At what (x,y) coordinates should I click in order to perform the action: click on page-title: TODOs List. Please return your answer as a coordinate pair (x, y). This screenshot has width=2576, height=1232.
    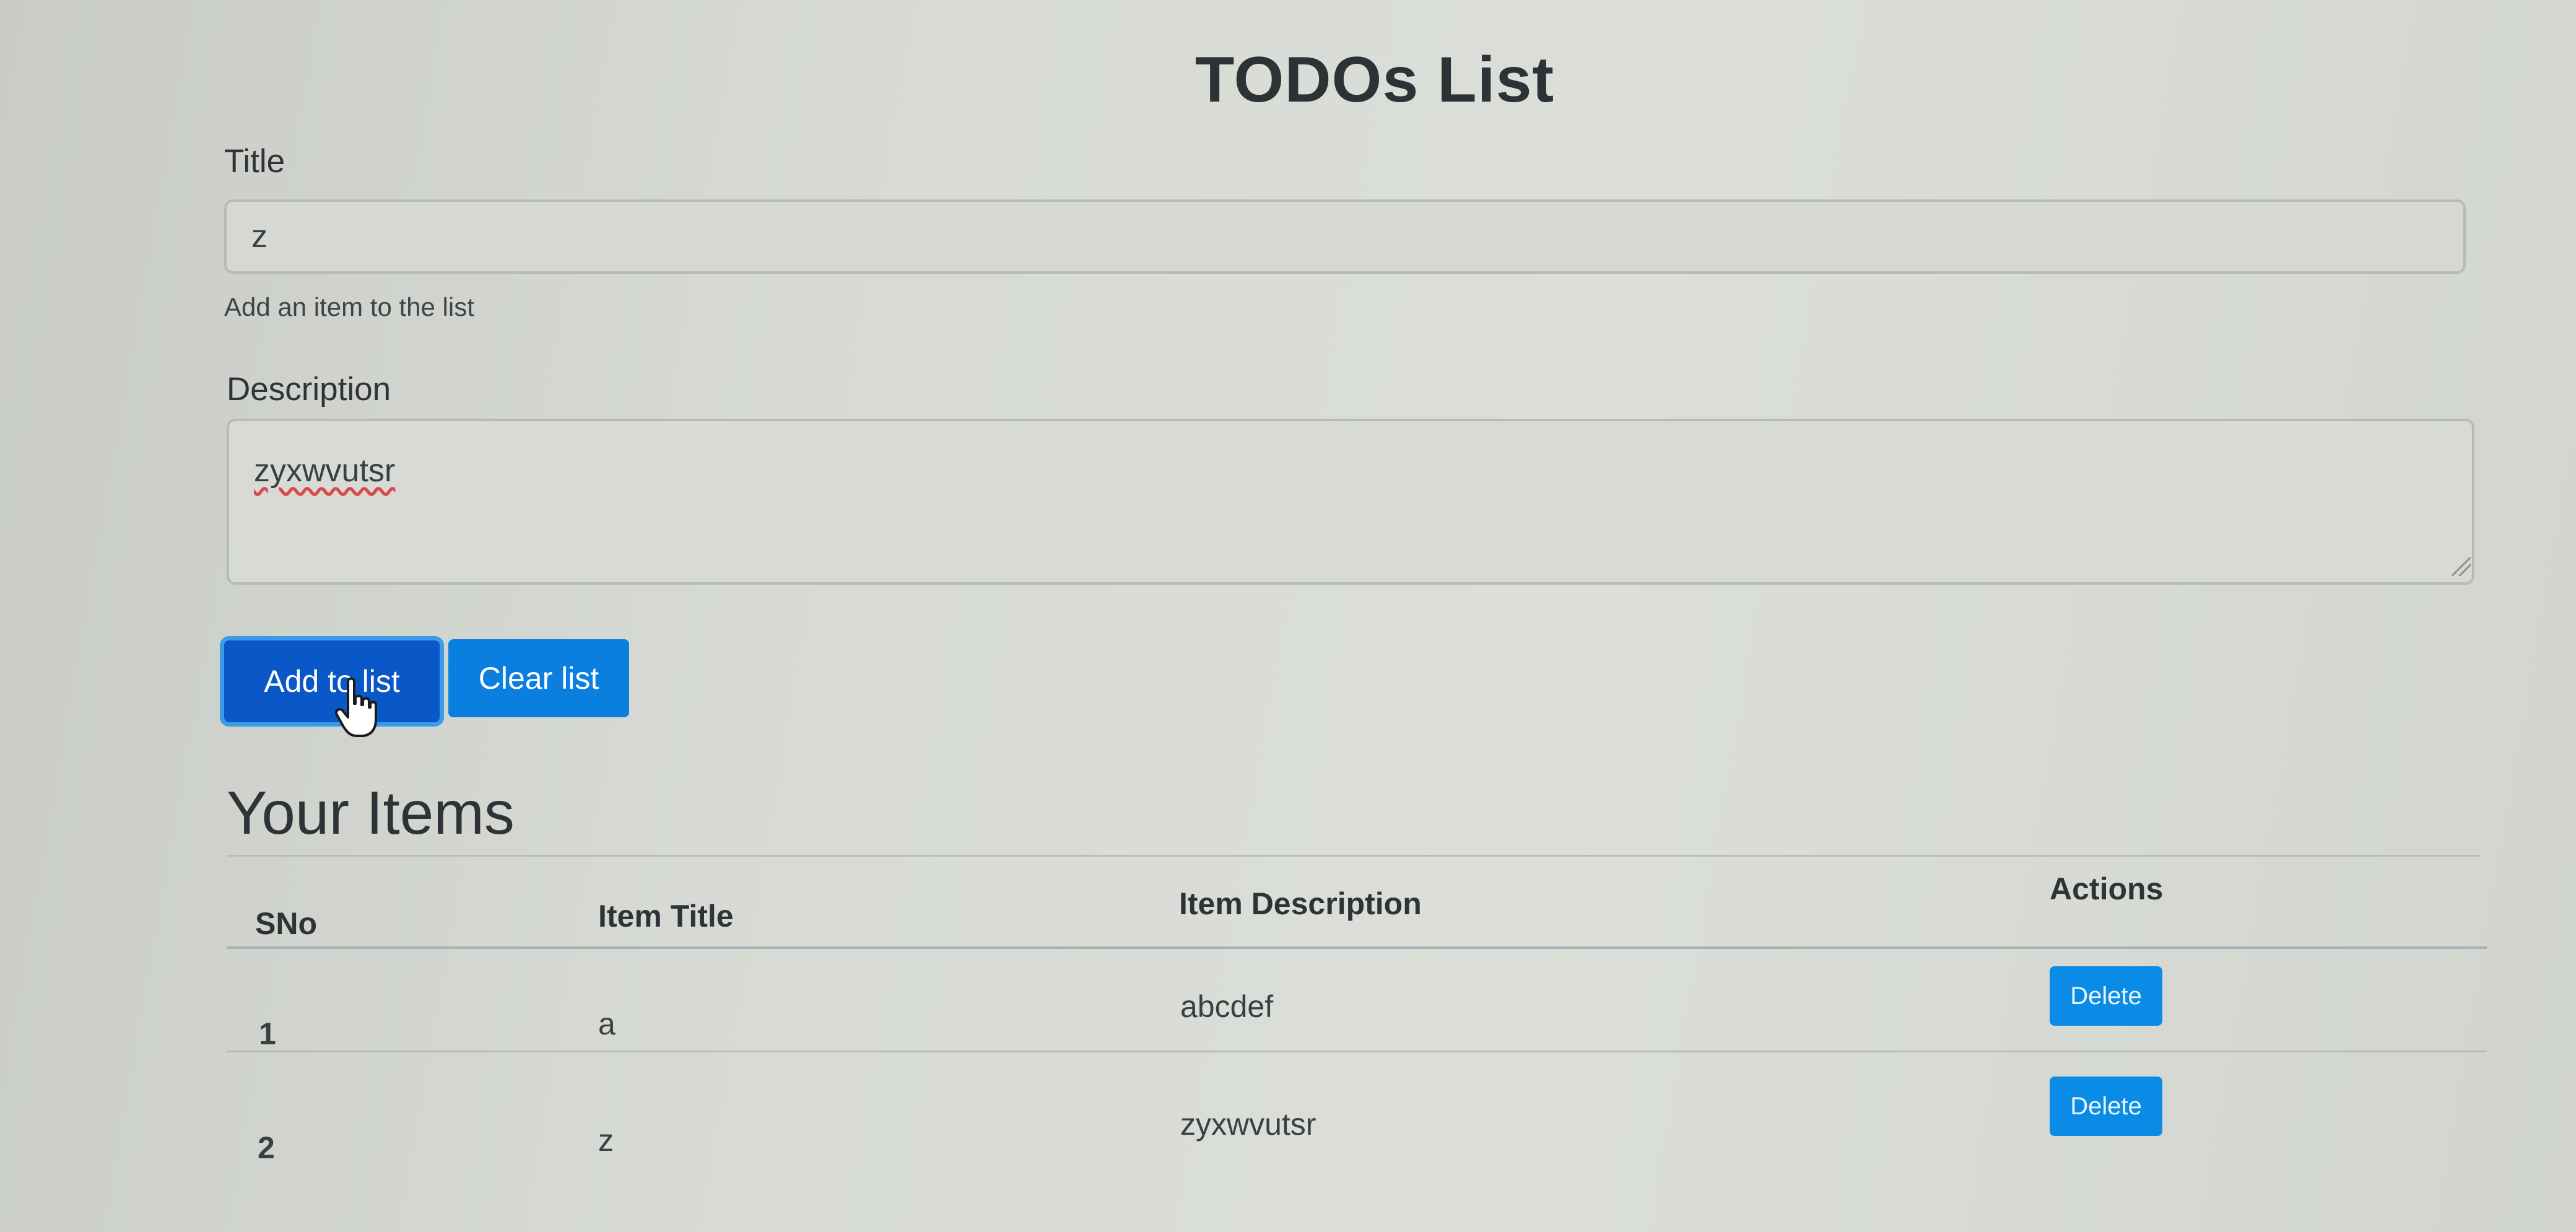
    Looking at the image, I should click on (1374, 80).